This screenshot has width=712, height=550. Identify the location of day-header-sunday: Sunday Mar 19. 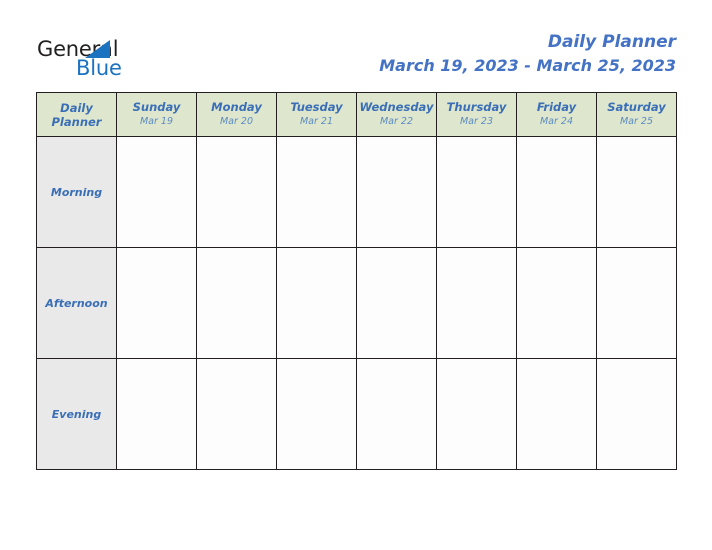
(156, 114).